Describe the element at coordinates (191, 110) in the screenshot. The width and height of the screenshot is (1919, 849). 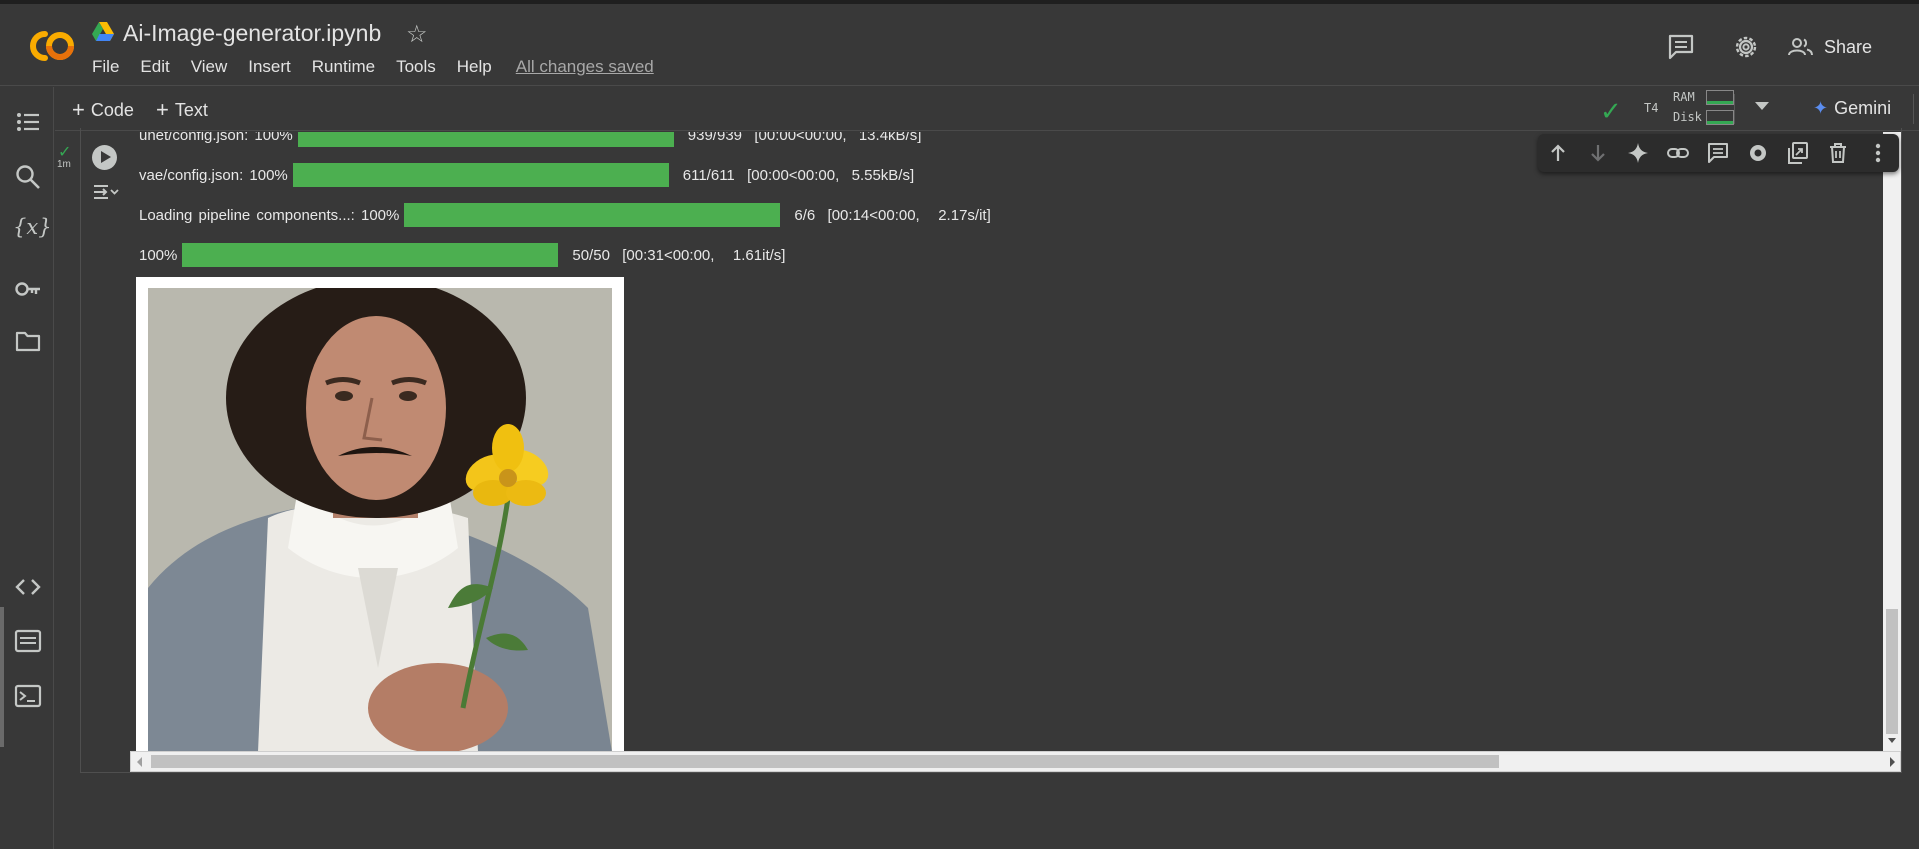
I see `add-text-label: Text` at that location.